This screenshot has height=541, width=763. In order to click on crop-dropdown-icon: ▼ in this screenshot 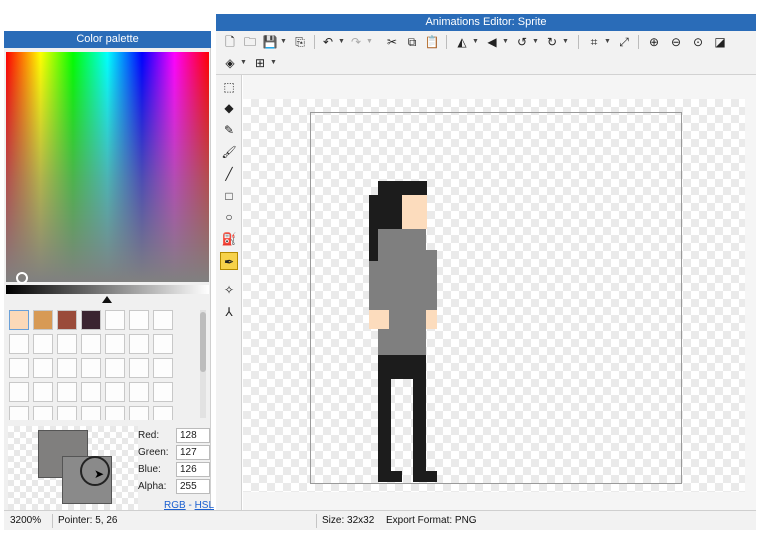, I will do `click(607, 42)`.